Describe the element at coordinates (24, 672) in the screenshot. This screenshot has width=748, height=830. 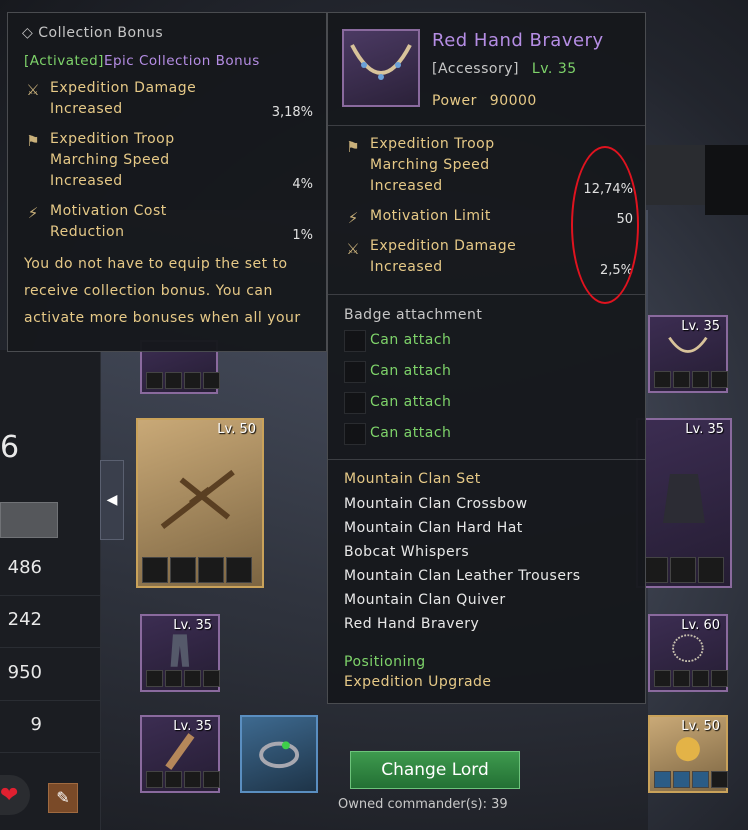
I see `stat-value: 950` at that location.